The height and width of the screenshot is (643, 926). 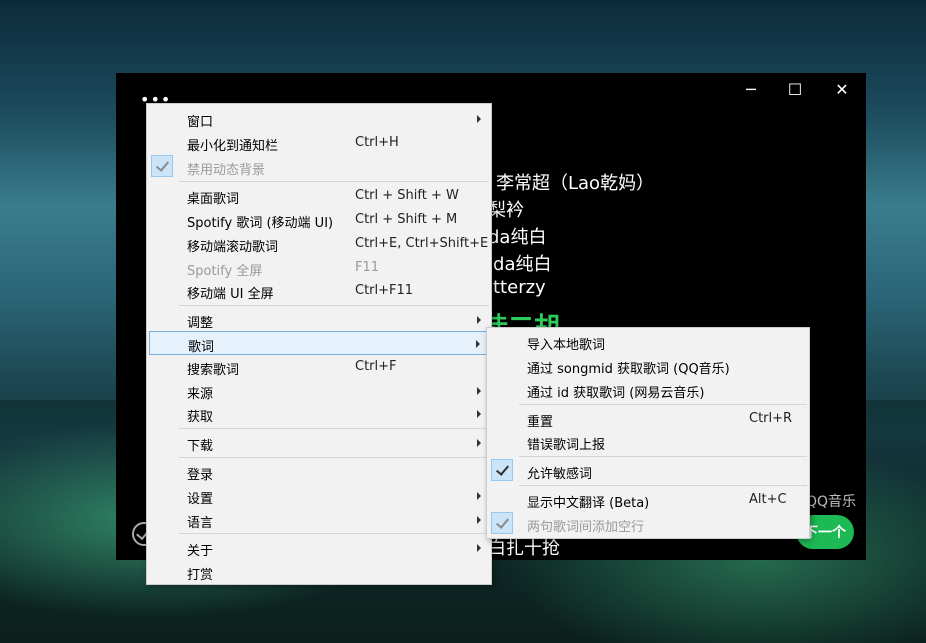 I want to click on menu-item-shortcut: Ctrl+E, Ctrl+Shift+E, so click(x=422, y=243).